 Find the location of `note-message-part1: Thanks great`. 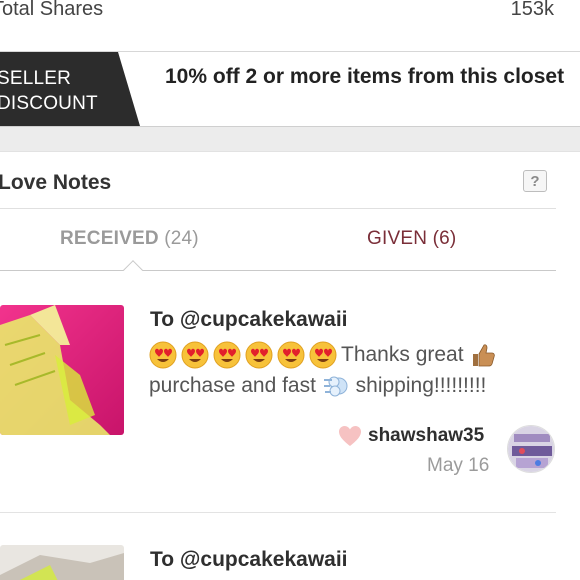

note-message-part1: Thanks great is located at coordinates (402, 354).